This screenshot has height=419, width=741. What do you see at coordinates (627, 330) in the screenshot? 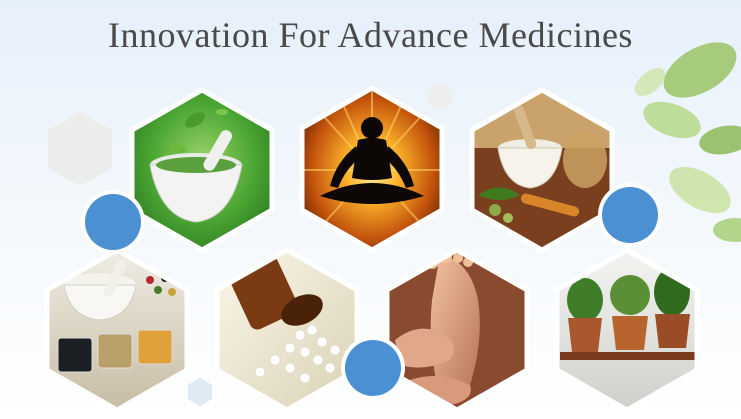
I see `potted-herbs-tile` at bounding box center [627, 330].